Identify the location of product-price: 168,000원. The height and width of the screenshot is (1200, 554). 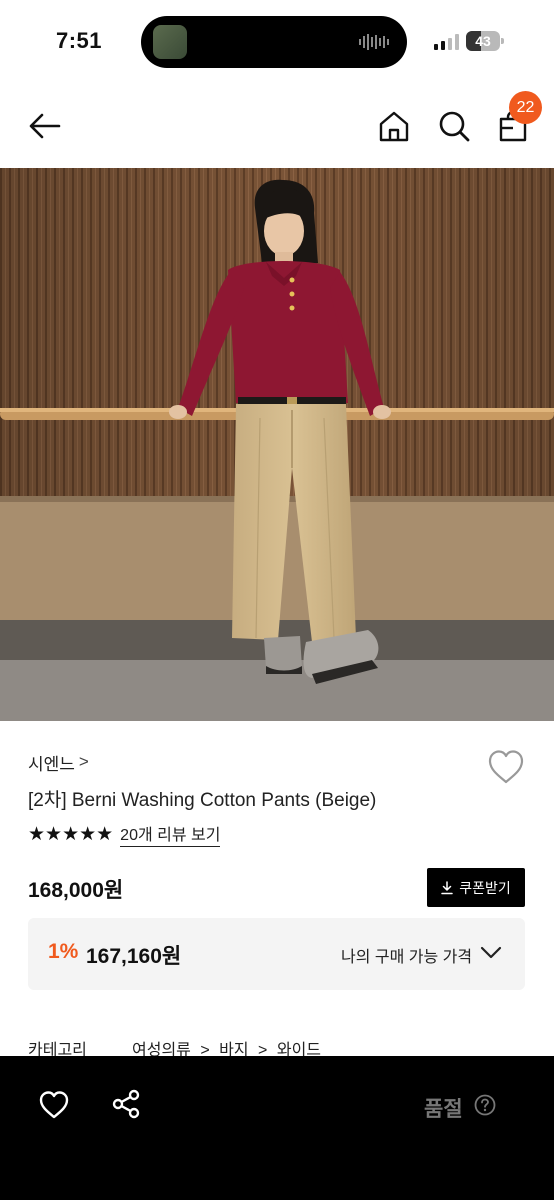
(76, 890).